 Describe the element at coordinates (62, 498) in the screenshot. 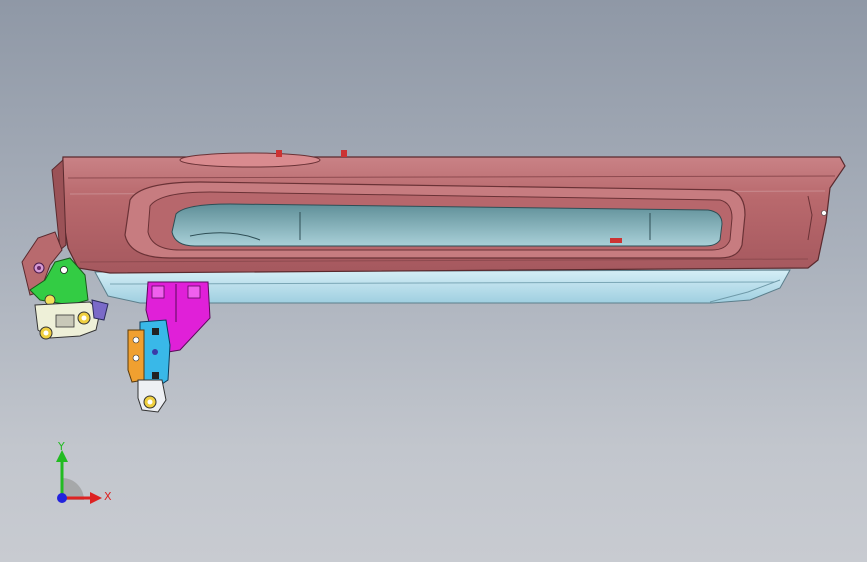

I see `z-axis-dot` at that location.